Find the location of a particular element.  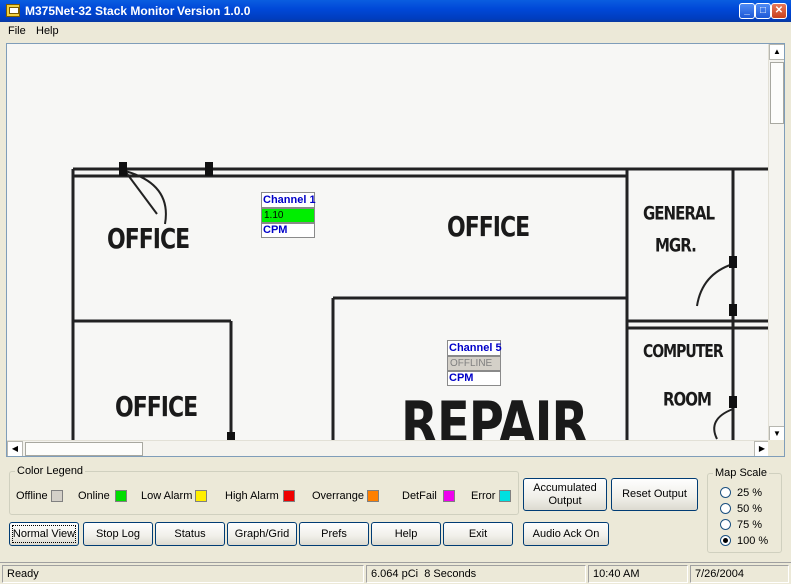

map-scale-option-label: 50 % is located at coordinates (750, 509).